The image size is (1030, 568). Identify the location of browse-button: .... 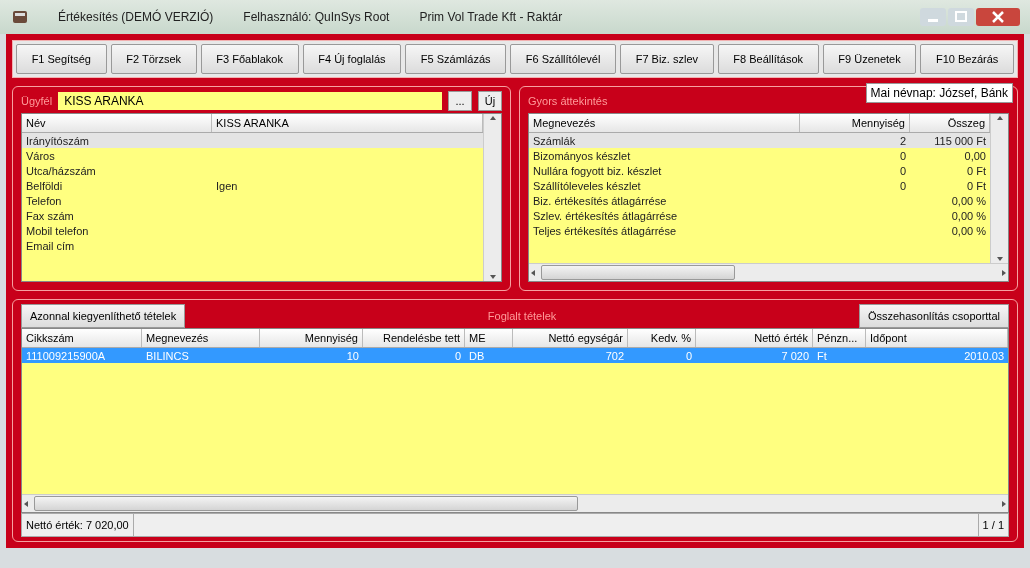
(460, 101).